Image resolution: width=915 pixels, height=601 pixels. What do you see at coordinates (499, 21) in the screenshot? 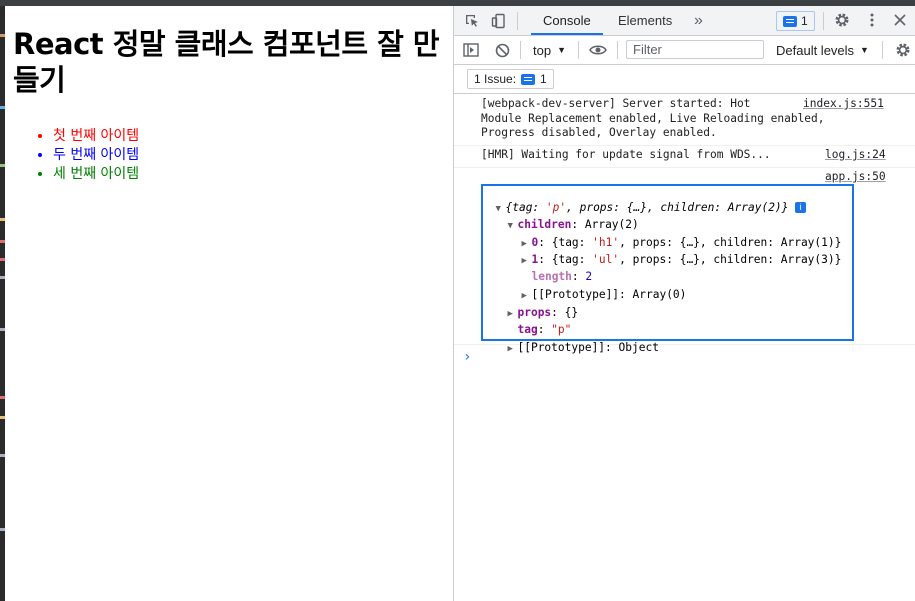
I see `device-toolbar-icon` at bounding box center [499, 21].